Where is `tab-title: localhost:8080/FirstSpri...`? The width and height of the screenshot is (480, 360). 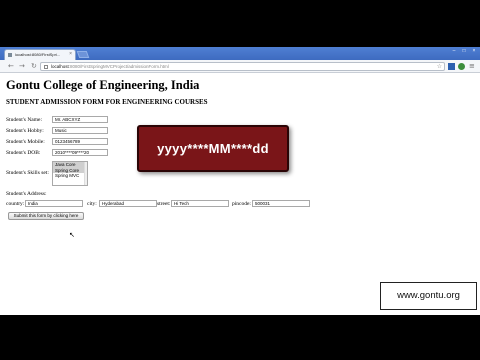 tab-title: localhost:8080/FirstSpri... is located at coordinates (38, 54).